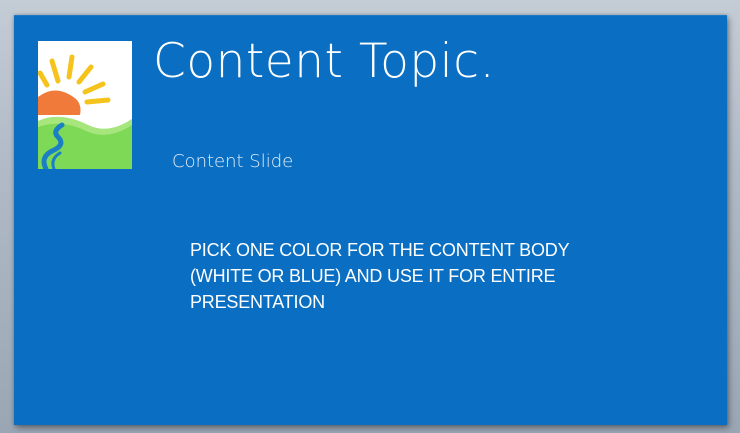 The image size is (740, 433). What do you see at coordinates (324, 61) in the screenshot?
I see `slide-title: Content Topic.` at bounding box center [324, 61].